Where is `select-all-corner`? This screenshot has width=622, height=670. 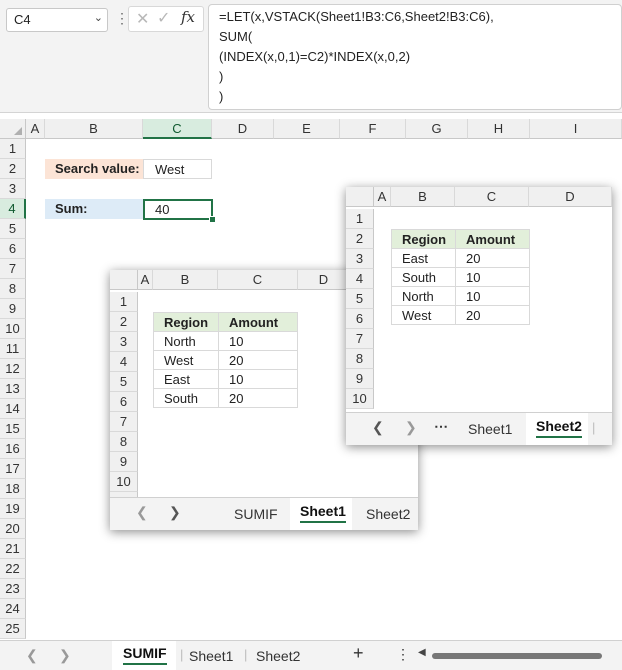
select-all-corner is located at coordinates (13, 129).